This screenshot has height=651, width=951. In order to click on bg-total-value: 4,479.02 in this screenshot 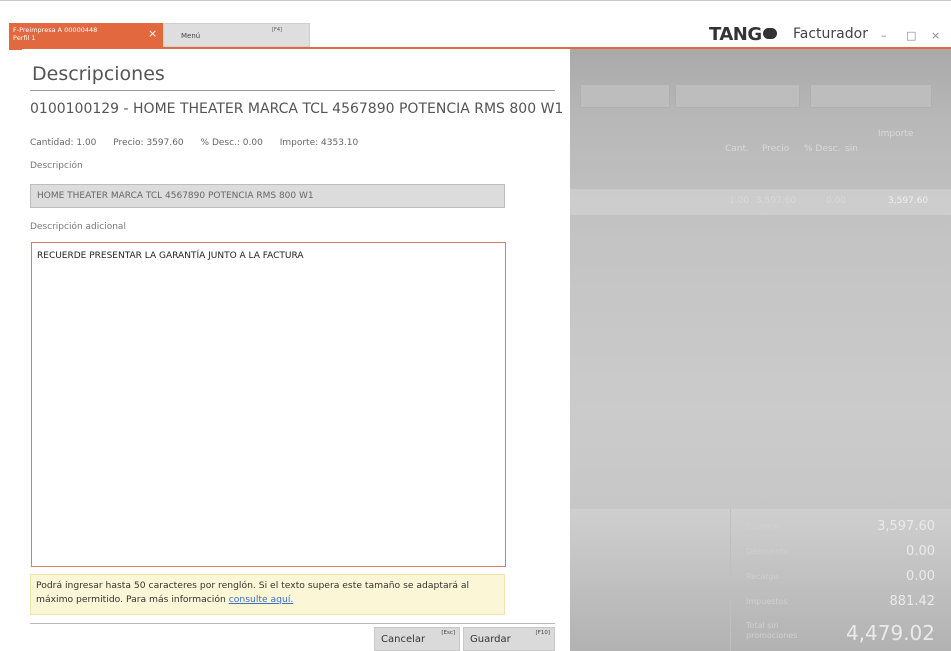, I will do `click(890, 633)`.